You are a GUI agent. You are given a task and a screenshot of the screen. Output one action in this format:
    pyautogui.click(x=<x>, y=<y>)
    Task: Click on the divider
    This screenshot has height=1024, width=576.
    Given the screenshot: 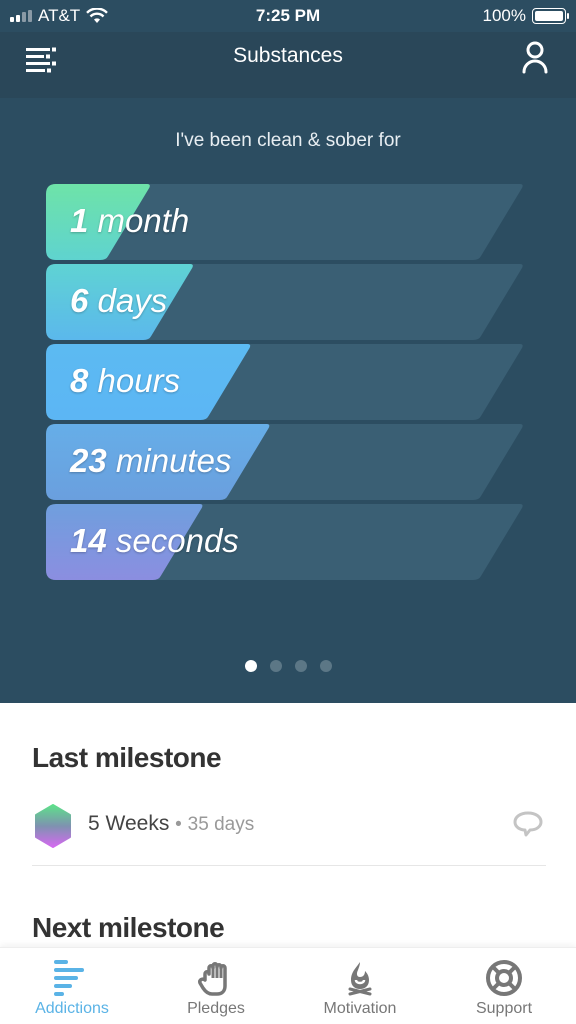 What is the action you would take?
    pyautogui.click(x=289, y=865)
    